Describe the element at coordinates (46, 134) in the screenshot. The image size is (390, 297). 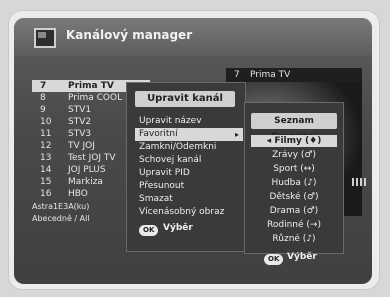
I see `channel-number: 11` at that location.